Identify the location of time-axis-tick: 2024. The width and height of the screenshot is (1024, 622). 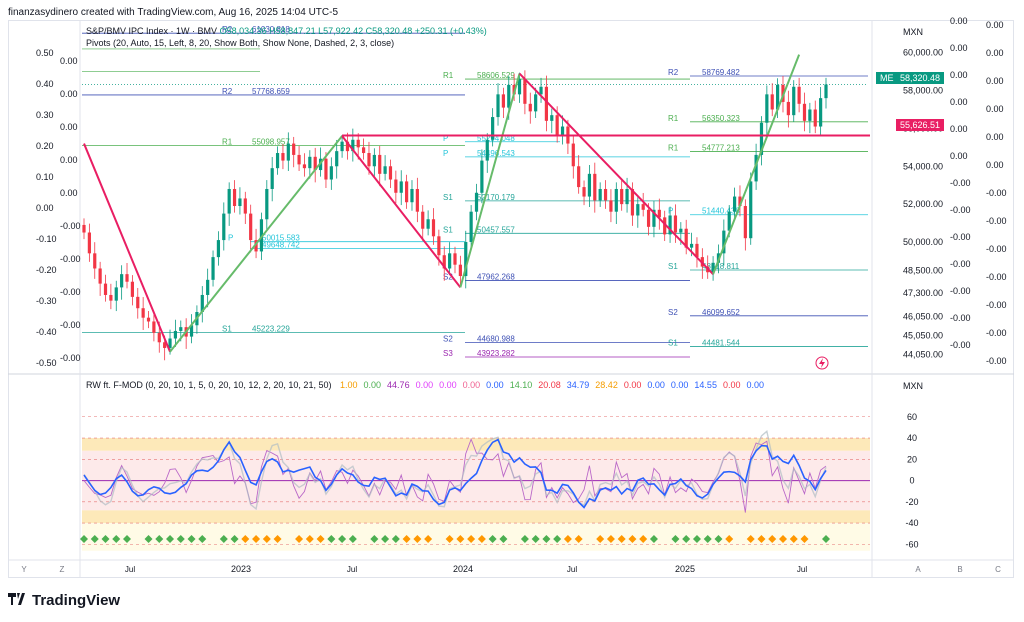
(463, 569).